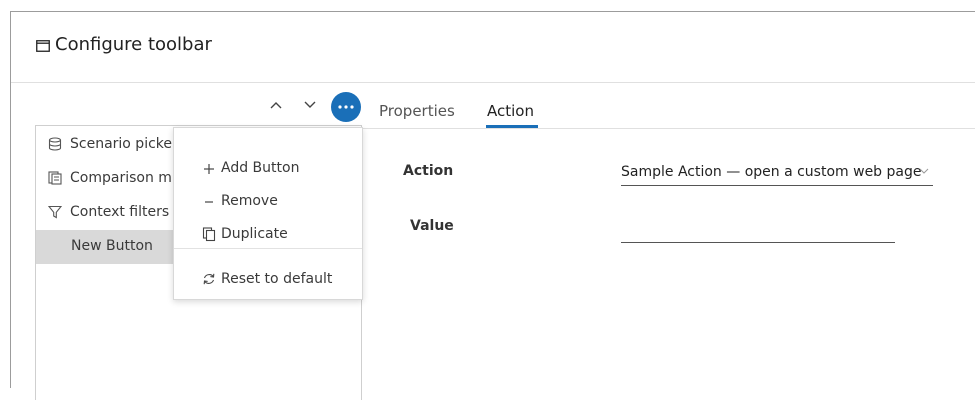  Describe the element at coordinates (512, 126) in the screenshot. I see `active-tab-indicator` at that location.